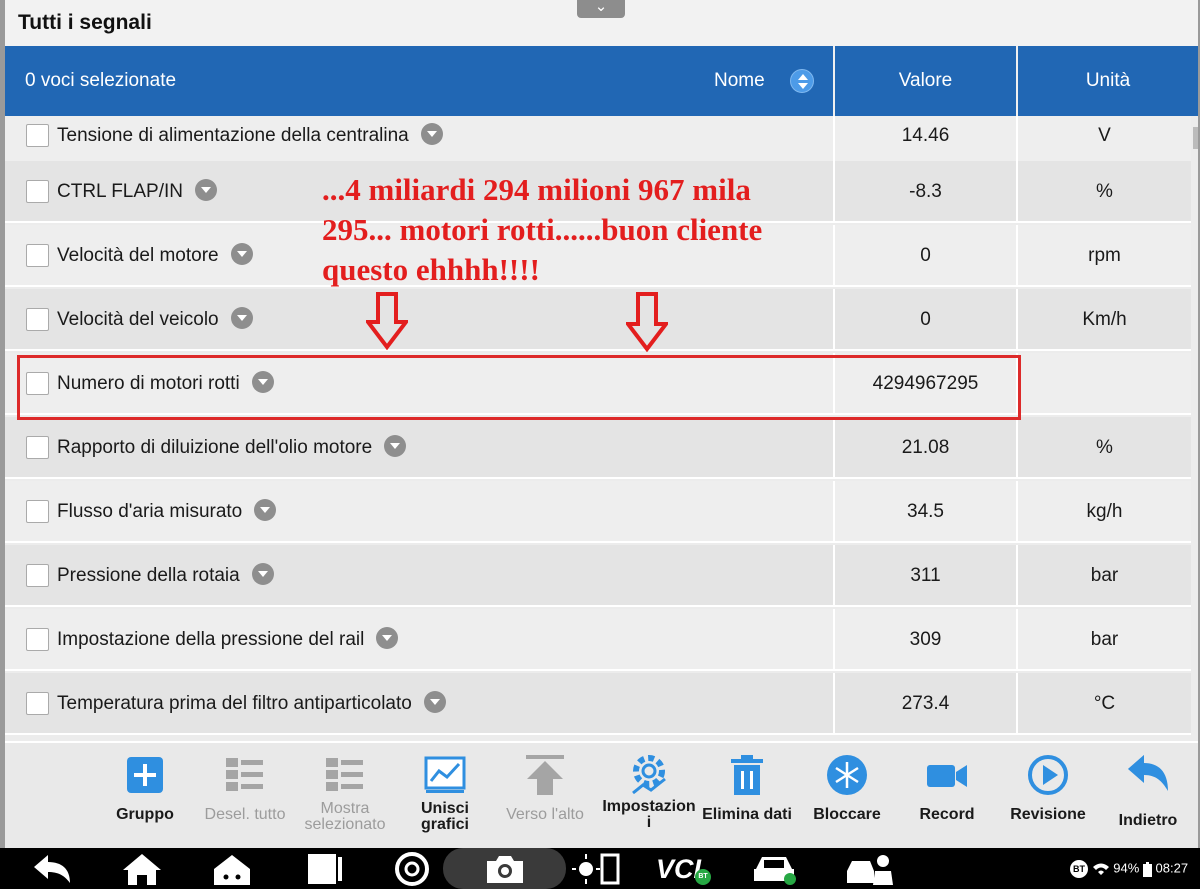 The width and height of the screenshot is (1200, 889). I want to click on battery-icon, so click(1147, 869).